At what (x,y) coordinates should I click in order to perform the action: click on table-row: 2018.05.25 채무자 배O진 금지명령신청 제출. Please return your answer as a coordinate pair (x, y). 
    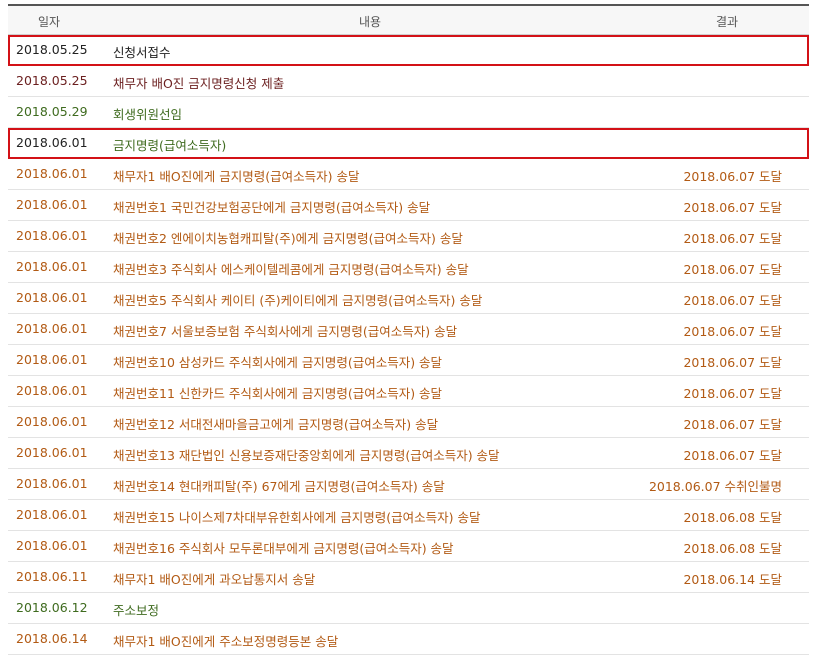
    Looking at the image, I should click on (408, 81).